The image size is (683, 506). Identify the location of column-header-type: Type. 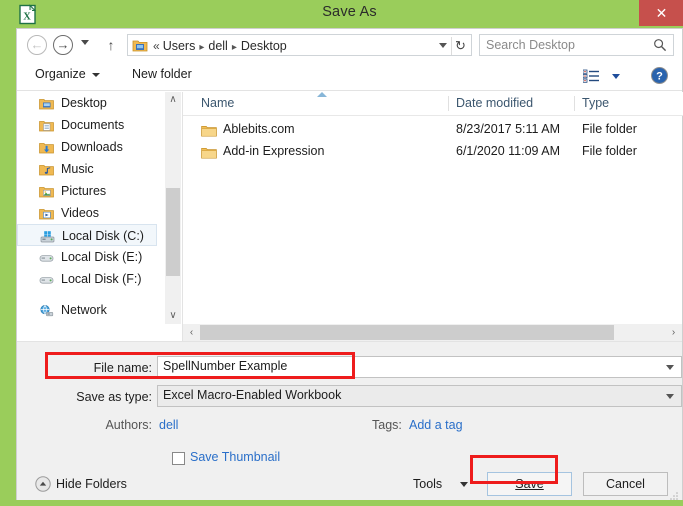
(595, 103).